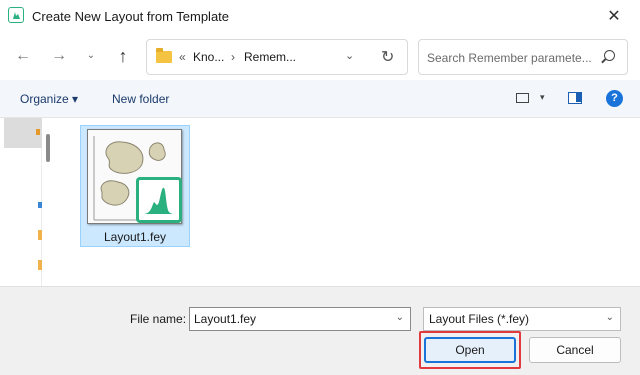  I want to click on histogram-icon, so click(159, 200).